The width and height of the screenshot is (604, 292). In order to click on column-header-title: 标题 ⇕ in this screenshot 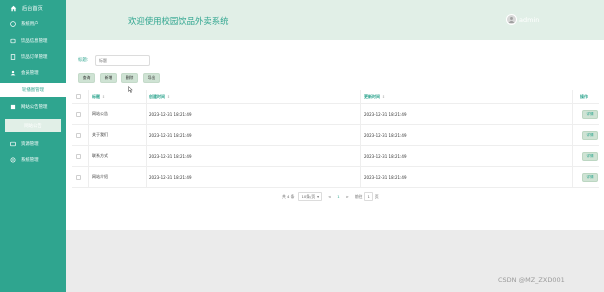, I will do `click(98, 96)`.